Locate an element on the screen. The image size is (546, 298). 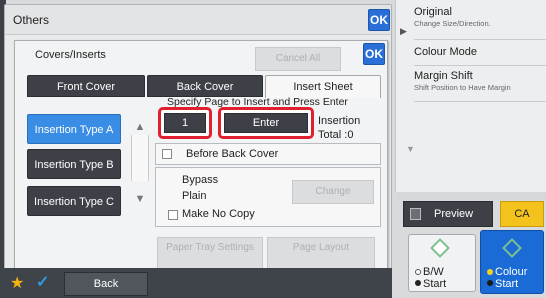
colour-start-label-2: Start is located at coordinates (507, 284).